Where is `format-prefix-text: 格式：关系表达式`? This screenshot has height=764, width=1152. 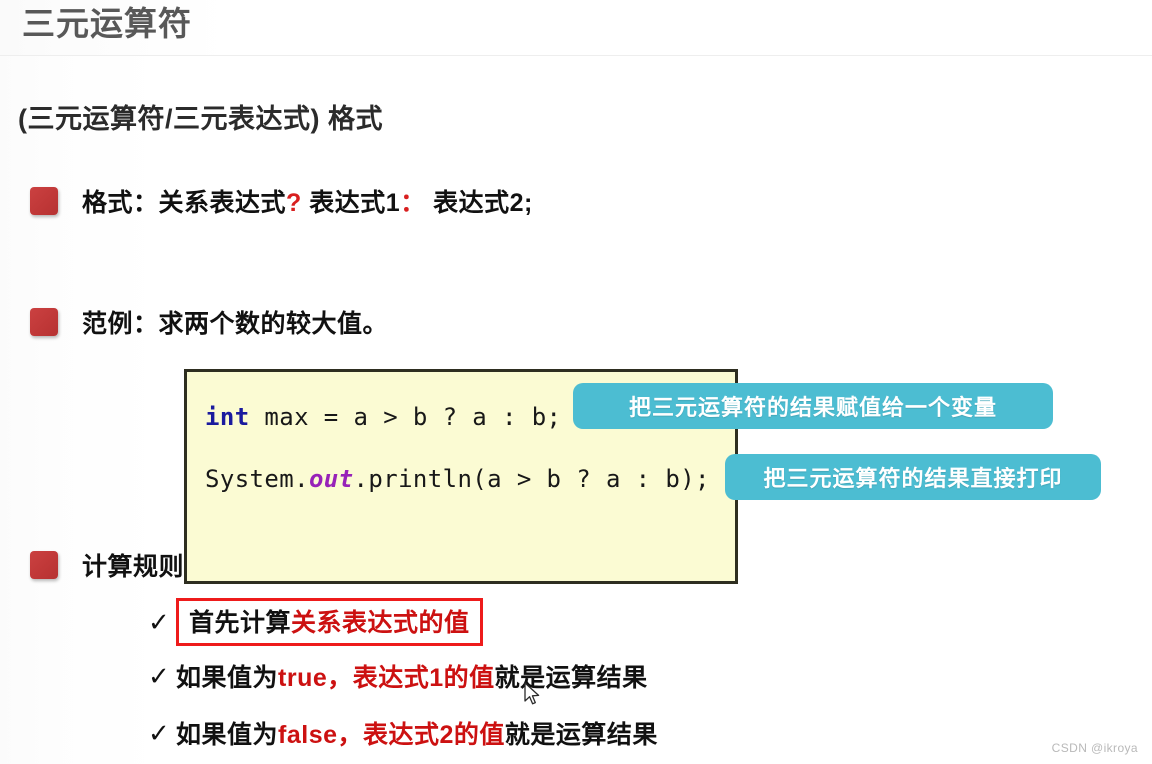 format-prefix-text: 格式：关系表达式 is located at coordinates (184, 203).